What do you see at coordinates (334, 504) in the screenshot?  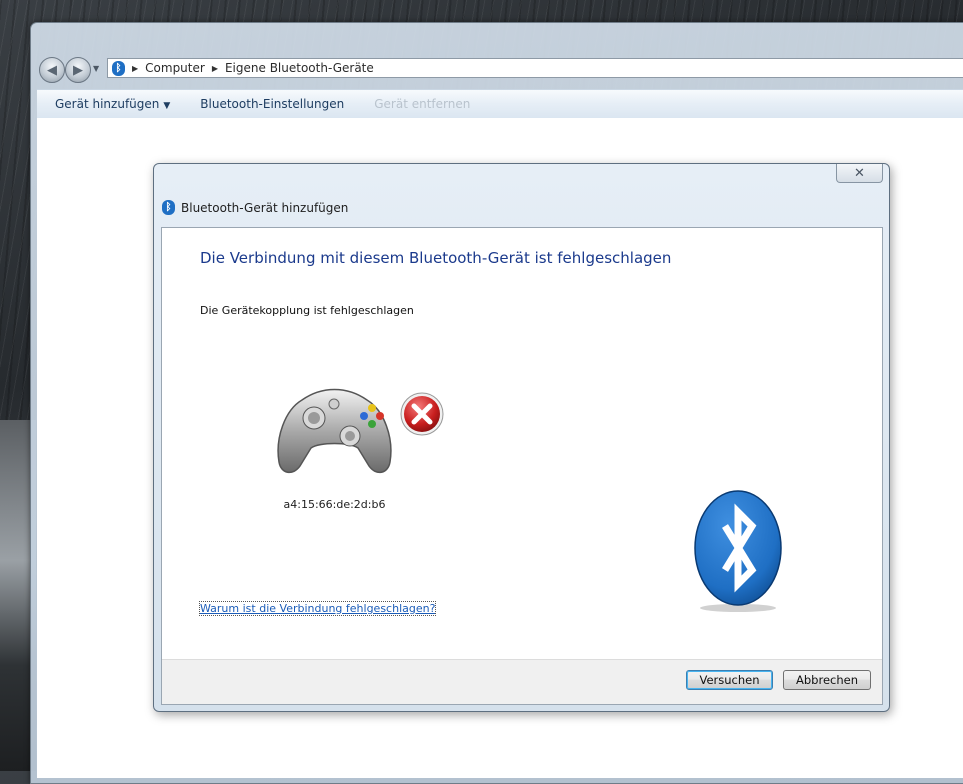 I see `device-address: a4:15:66:de:2d:b6` at bounding box center [334, 504].